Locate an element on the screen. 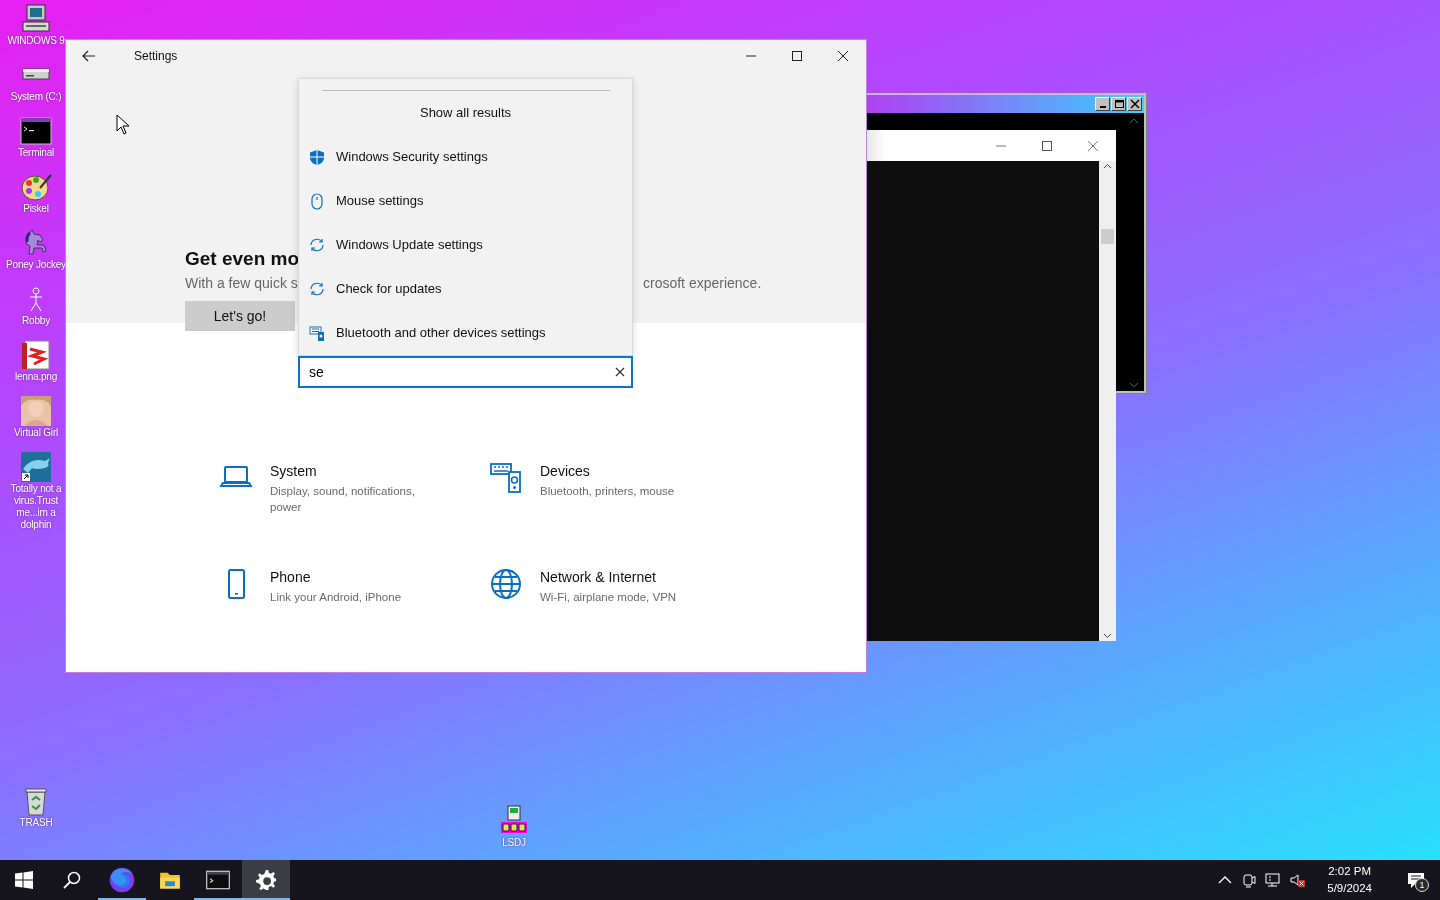 The image size is (1440, 900). icon-label: lenna.png is located at coordinates (36, 377).